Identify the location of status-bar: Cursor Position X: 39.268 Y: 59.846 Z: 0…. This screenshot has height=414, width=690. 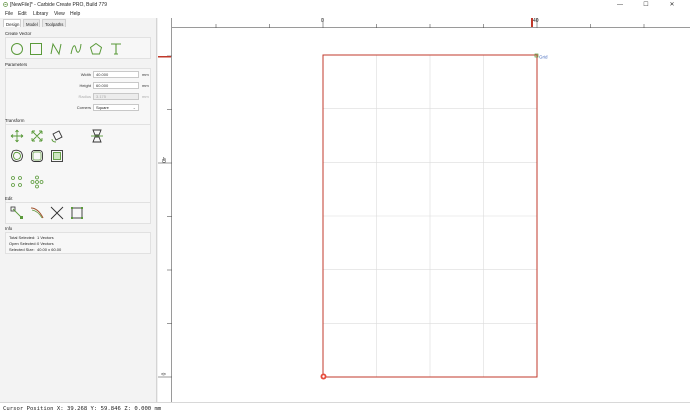
(345, 408).